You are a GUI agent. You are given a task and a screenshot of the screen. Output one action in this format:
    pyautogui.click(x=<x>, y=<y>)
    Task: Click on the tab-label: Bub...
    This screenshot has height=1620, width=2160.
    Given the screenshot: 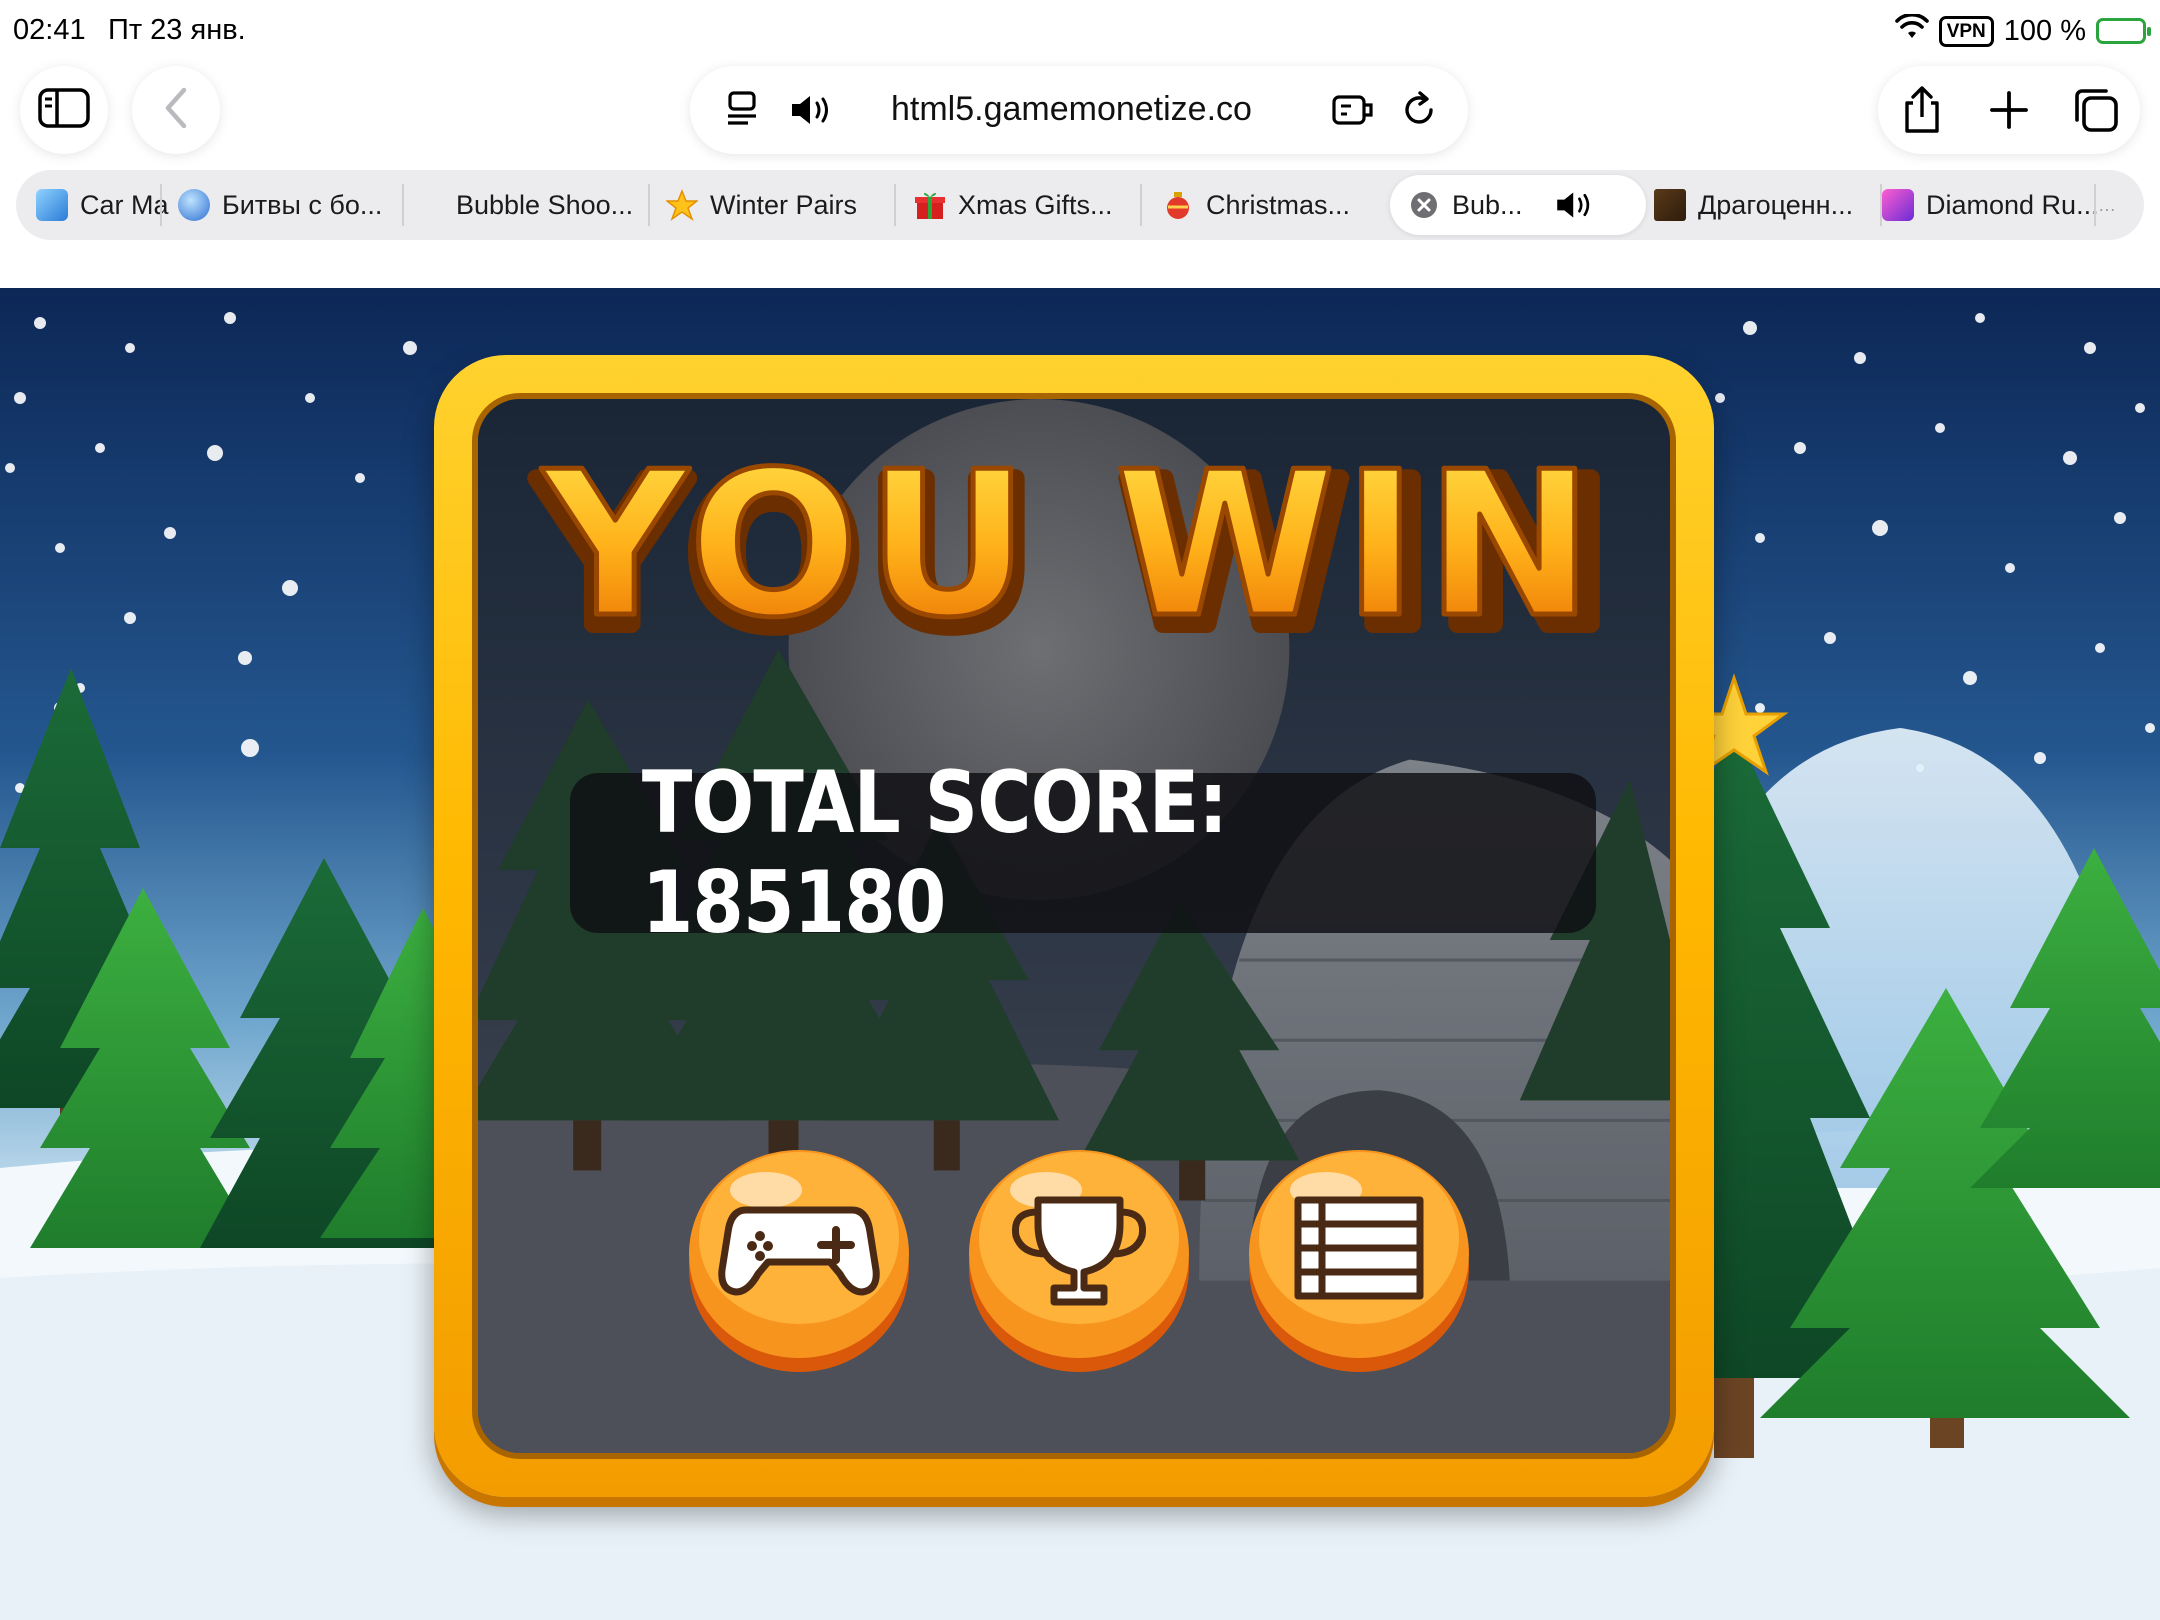 What is the action you would take?
    pyautogui.click(x=1487, y=204)
    